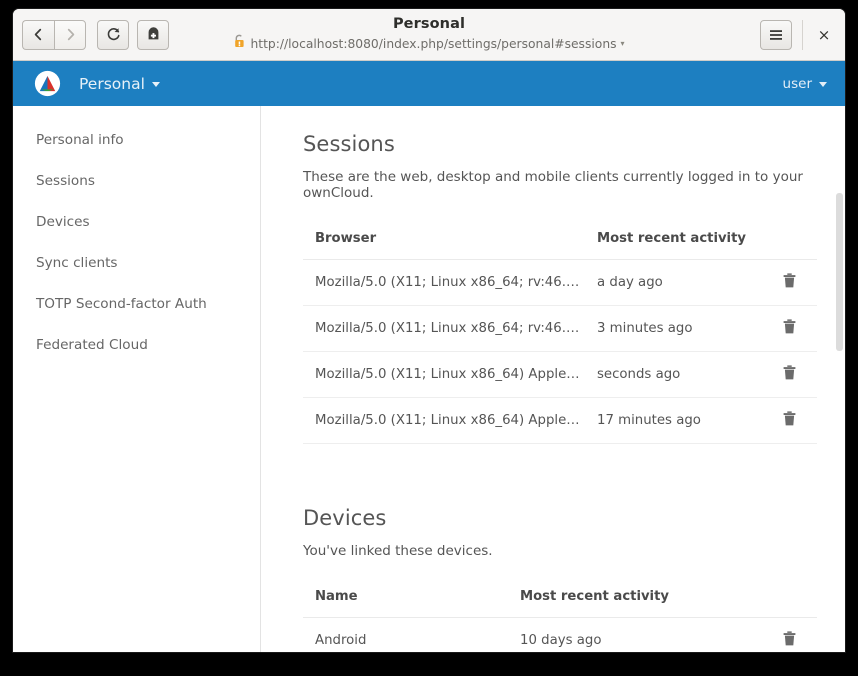 The width and height of the screenshot is (858, 676). Describe the element at coordinates (798, 34) in the screenshot. I see `chrome-right-controls: ×` at that location.